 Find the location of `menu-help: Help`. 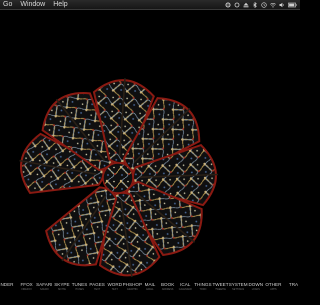

menu-help: Help is located at coordinates (60, 5).